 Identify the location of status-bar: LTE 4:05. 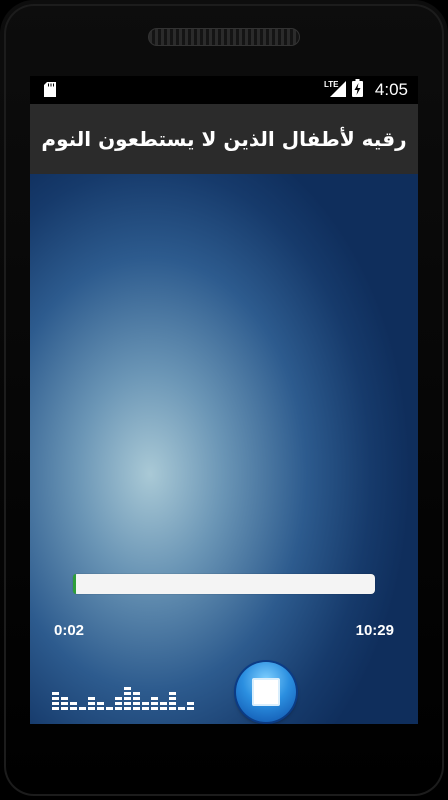
(224, 90).